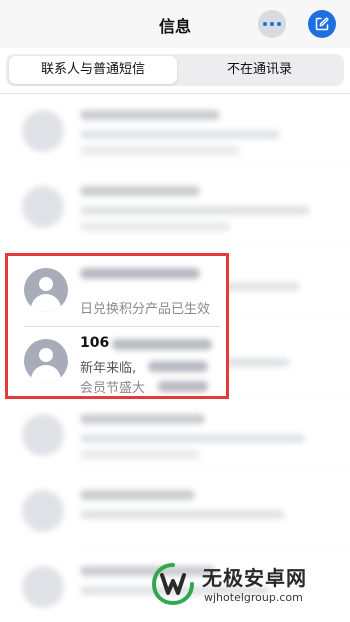 The width and height of the screenshot is (350, 622). Describe the element at coordinates (113, 388) in the screenshot. I see `message-preview: 会员节盛大` at that location.